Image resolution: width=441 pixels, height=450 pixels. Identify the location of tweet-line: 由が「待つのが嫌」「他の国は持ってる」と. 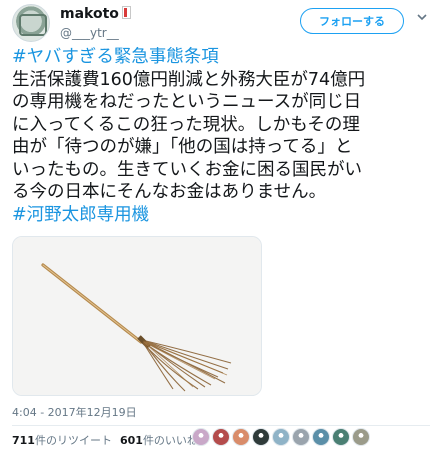
(222, 147).